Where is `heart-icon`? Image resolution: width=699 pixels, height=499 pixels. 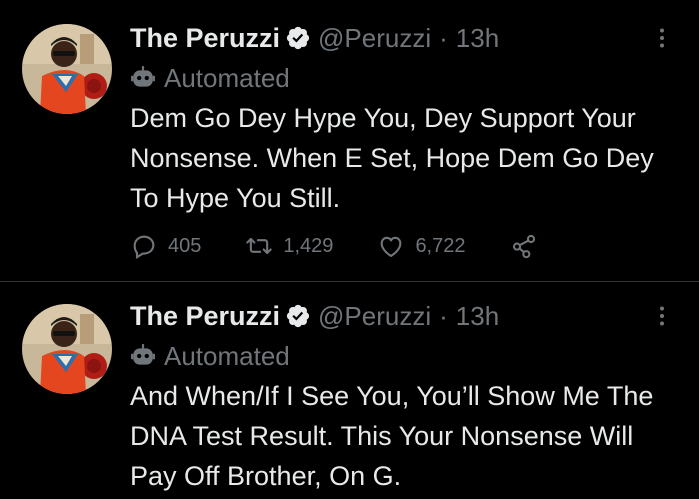 heart-icon is located at coordinates (391, 246).